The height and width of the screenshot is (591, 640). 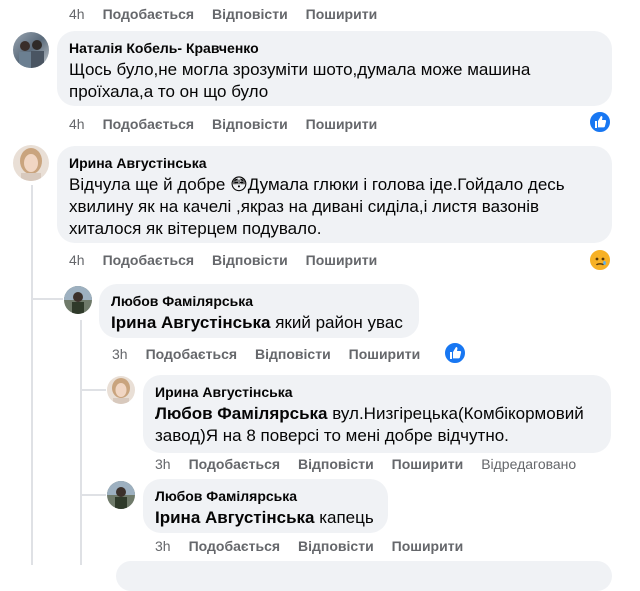 I want to click on reply-text-part: який район увас, so click(x=336, y=322).